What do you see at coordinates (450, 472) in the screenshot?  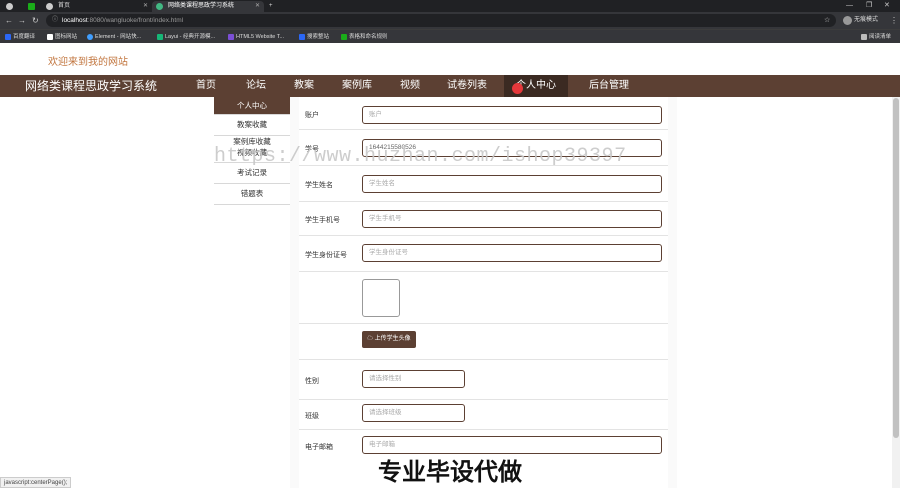 I see `caption-overlay: 专业毕设代做` at bounding box center [450, 472].